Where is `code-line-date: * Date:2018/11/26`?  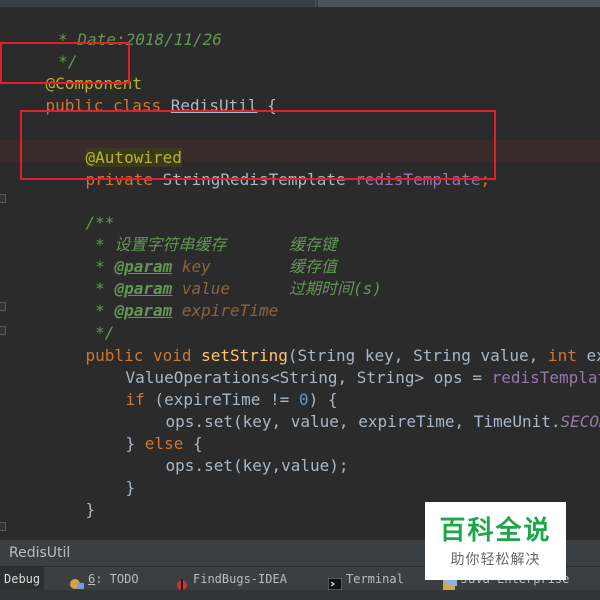 code-line-date: * Date:2018/11/26 is located at coordinates (116, 28).